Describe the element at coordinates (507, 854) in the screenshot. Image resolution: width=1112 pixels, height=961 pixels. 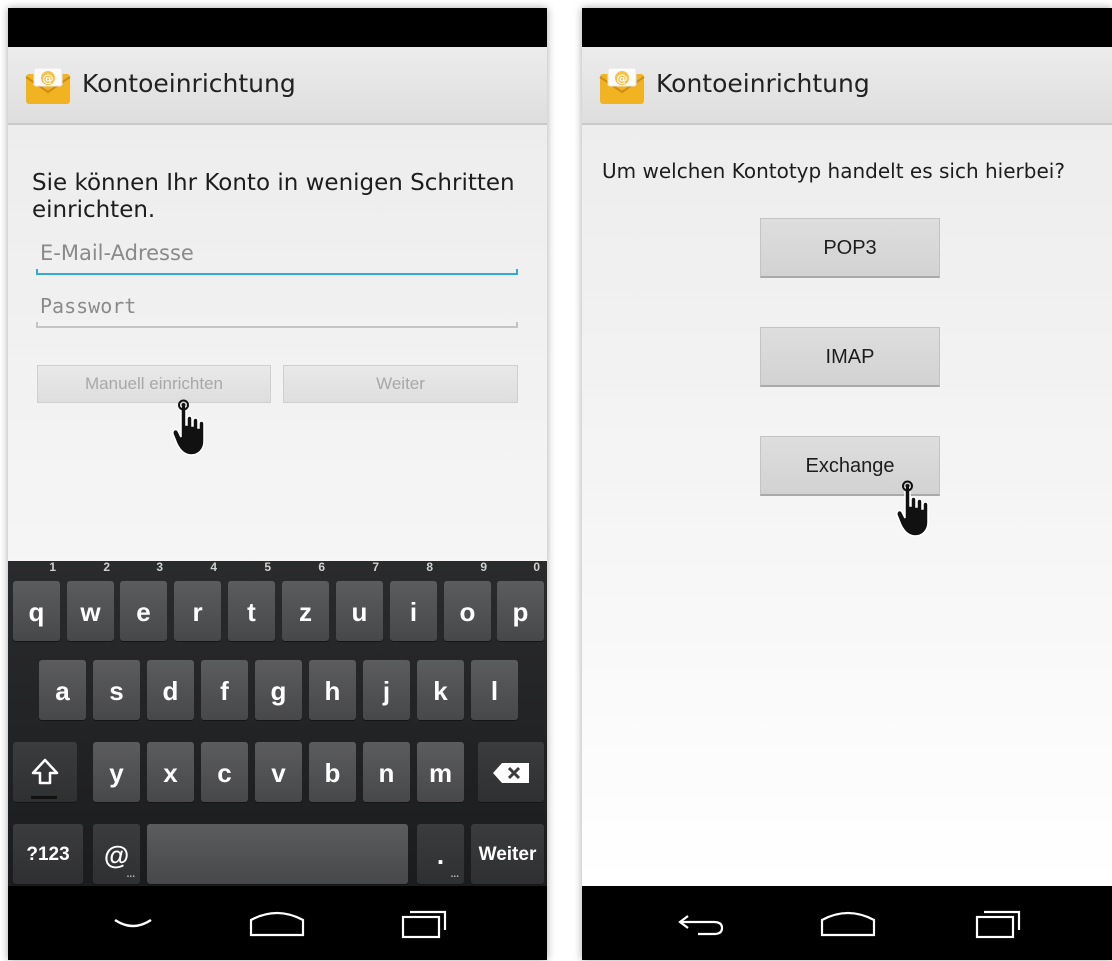
I see `enter-next-key: Weiter` at that location.